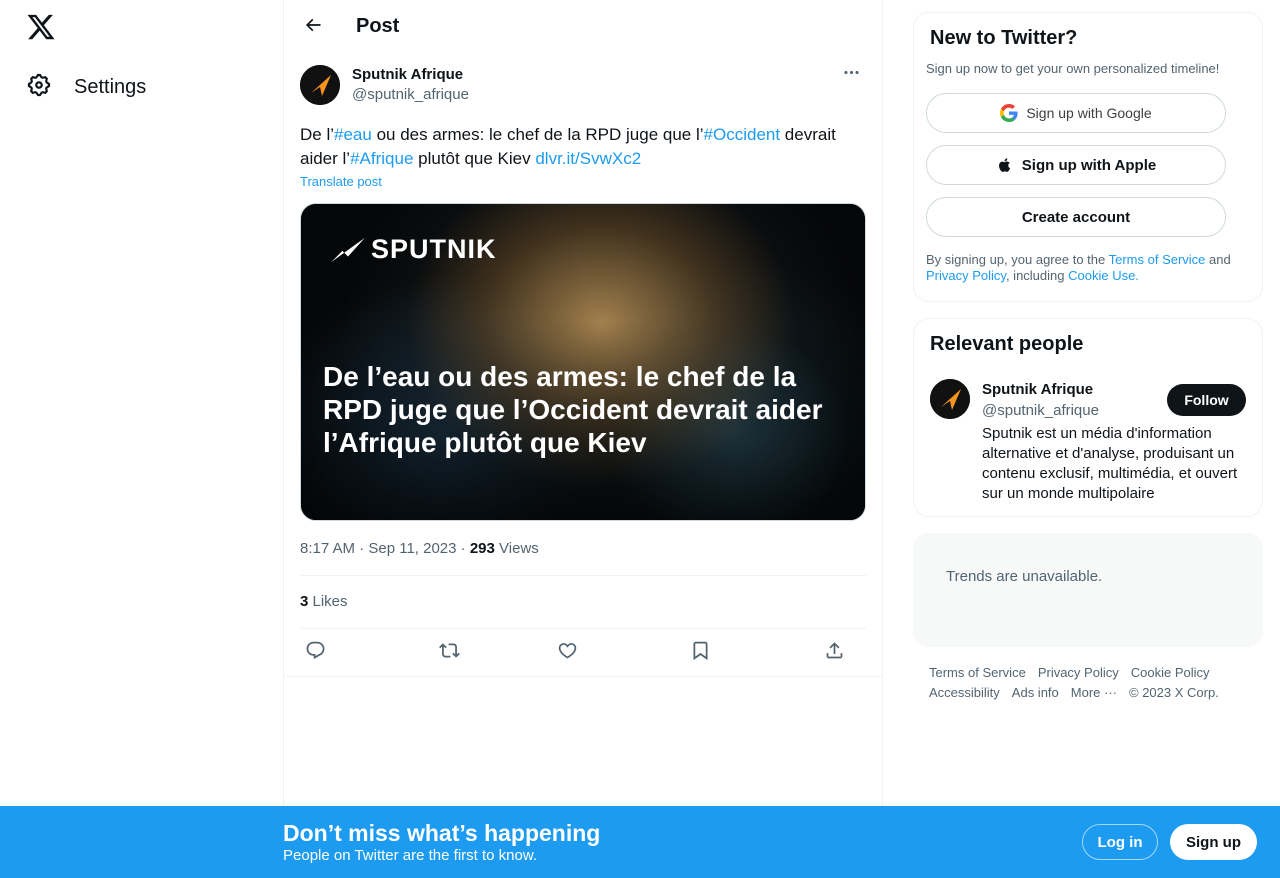  I want to click on hashtag-link: #eau, so click(353, 134).